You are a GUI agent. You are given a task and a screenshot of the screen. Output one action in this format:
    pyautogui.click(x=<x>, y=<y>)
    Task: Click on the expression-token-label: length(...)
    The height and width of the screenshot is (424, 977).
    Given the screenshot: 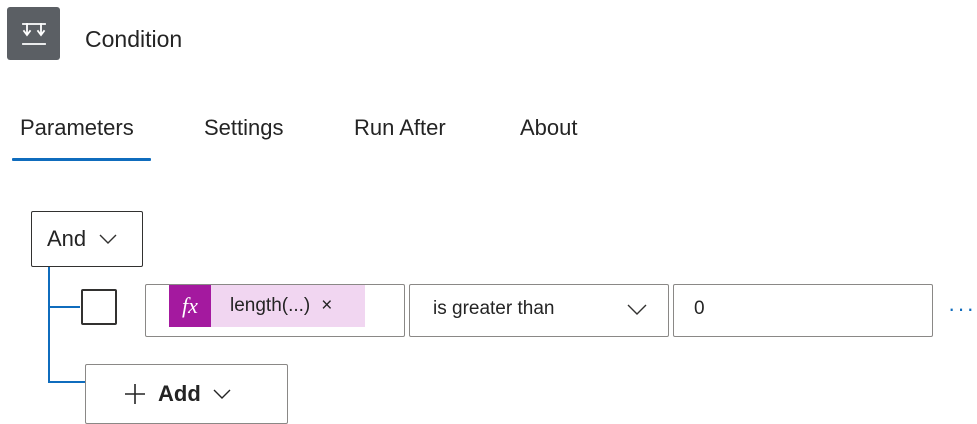 What is the action you would take?
    pyautogui.click(x=270, y=305)
    